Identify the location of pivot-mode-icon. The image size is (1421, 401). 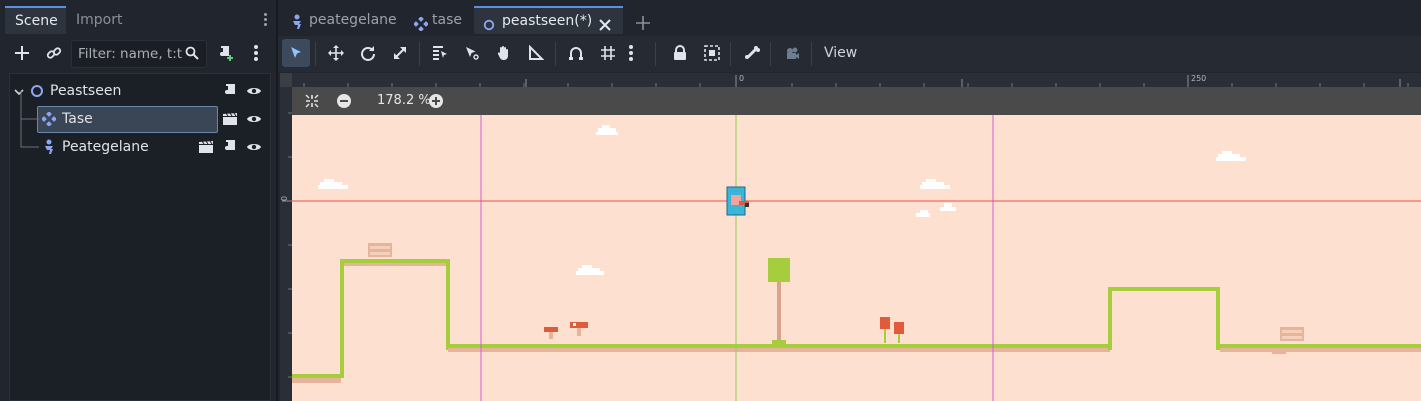
(472, 53).